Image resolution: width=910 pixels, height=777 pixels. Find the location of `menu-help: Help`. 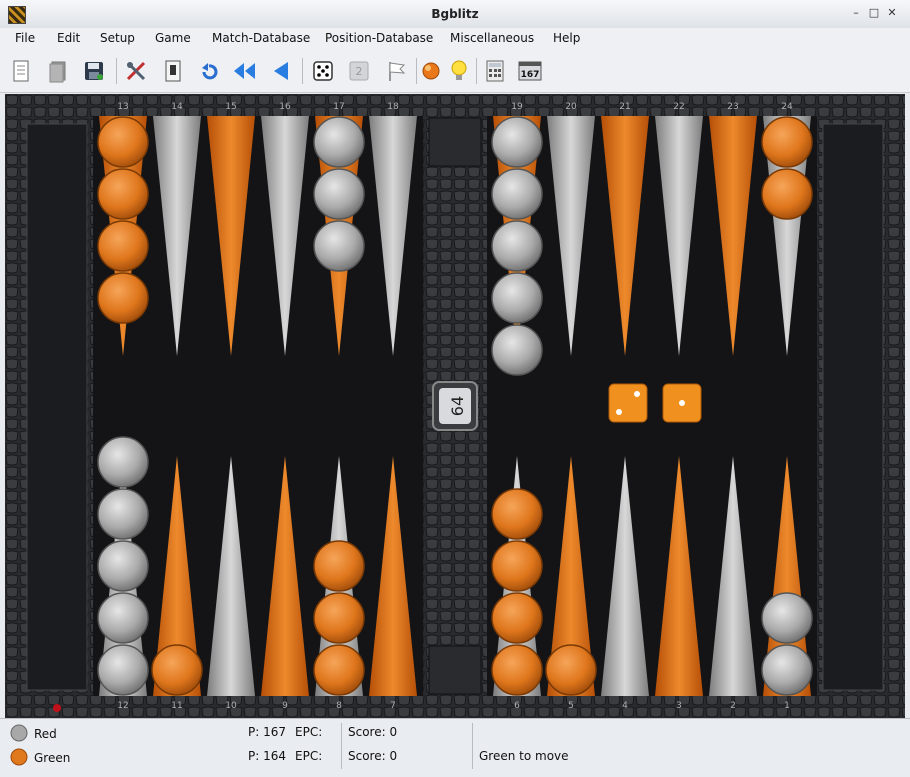

menu-help: Help is located at coordinates (566, 38).